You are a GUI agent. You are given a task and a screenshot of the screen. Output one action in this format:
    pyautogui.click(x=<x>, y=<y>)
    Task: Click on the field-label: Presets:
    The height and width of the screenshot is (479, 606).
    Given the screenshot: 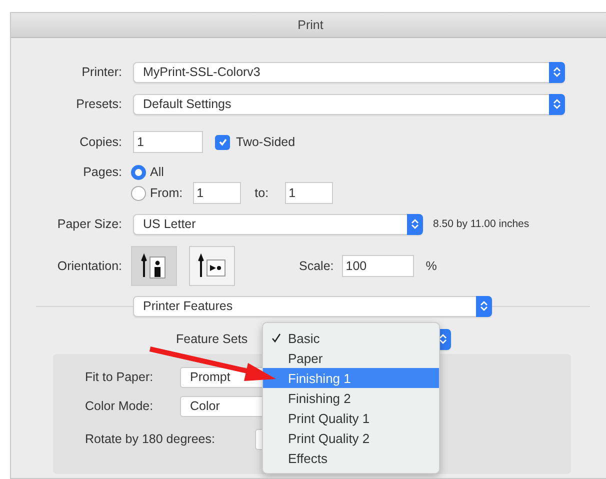 What is the action you would take?
    pyautogui.click(x=99, y=104)
    